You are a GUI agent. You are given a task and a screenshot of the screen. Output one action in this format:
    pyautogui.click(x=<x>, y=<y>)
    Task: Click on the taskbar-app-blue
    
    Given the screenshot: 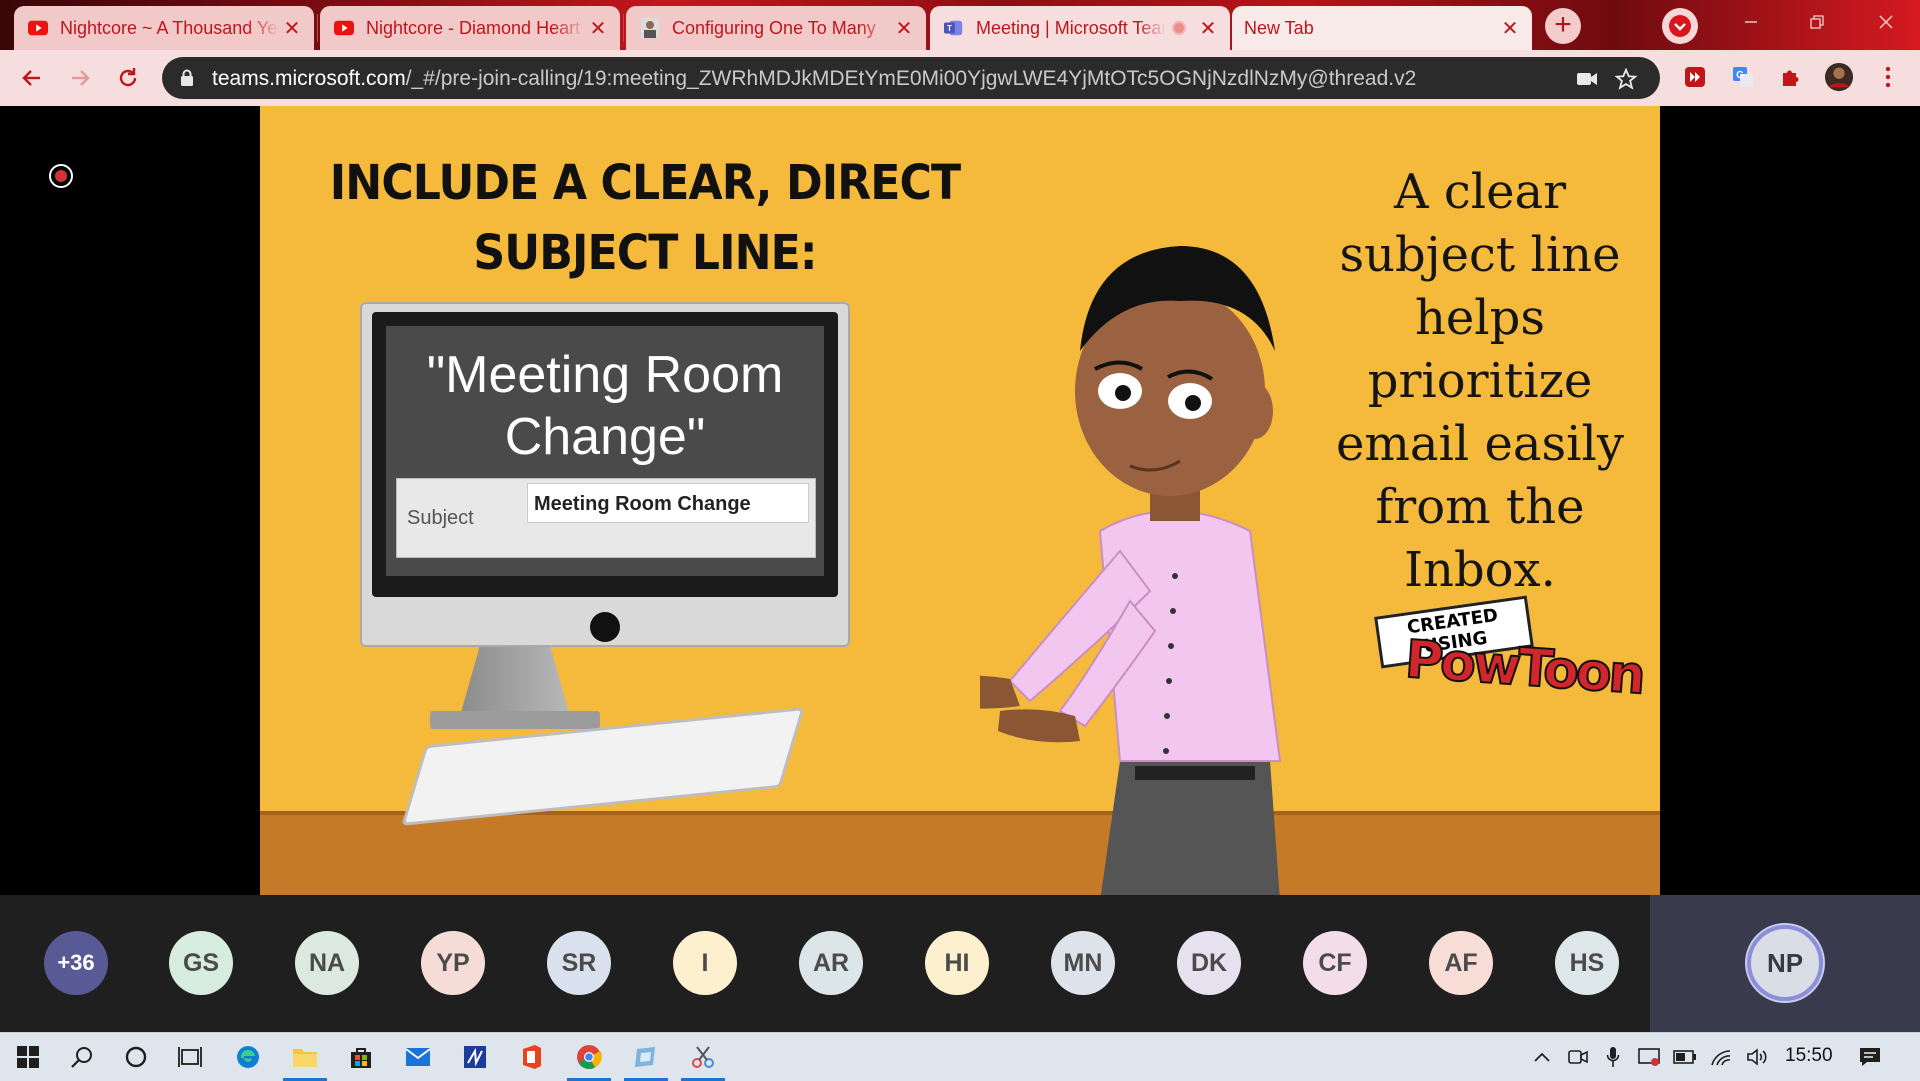 What is the action you would take?
    pyautogui.click(x=646, y=1057)
    